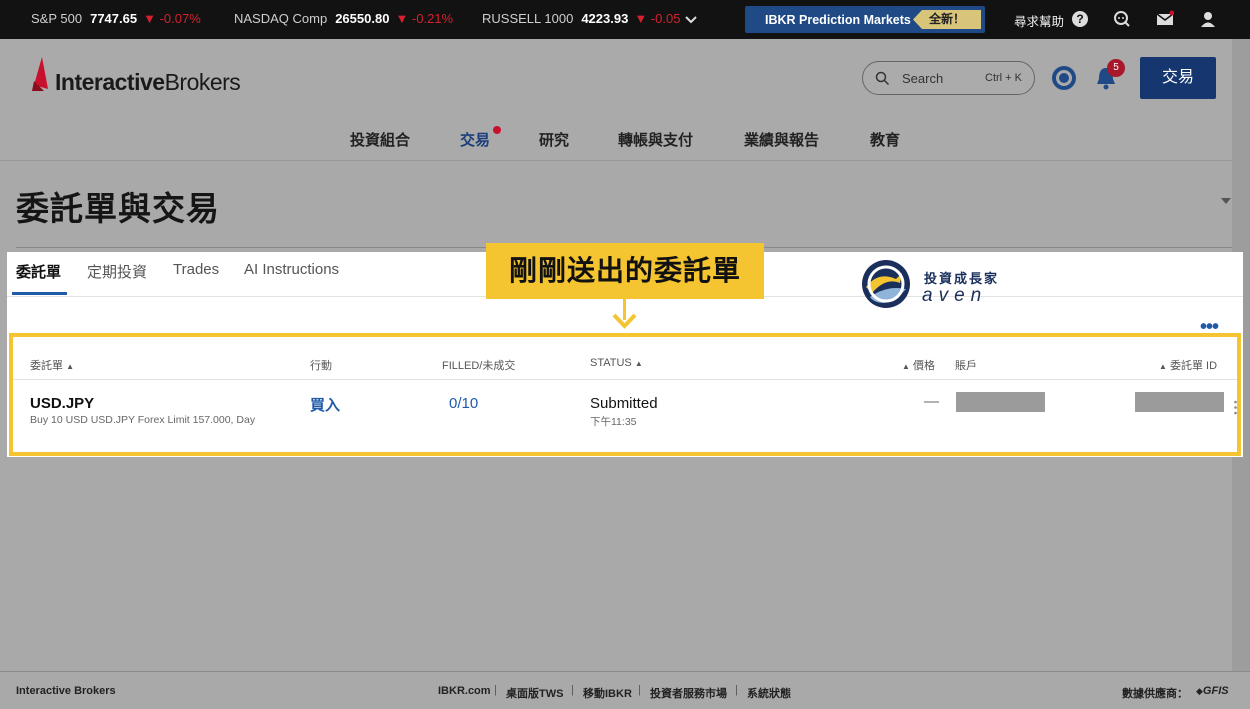 This screenshot has width=1250, height=709. I want to click on ticker-value: 26550.80, so click(362, 18).